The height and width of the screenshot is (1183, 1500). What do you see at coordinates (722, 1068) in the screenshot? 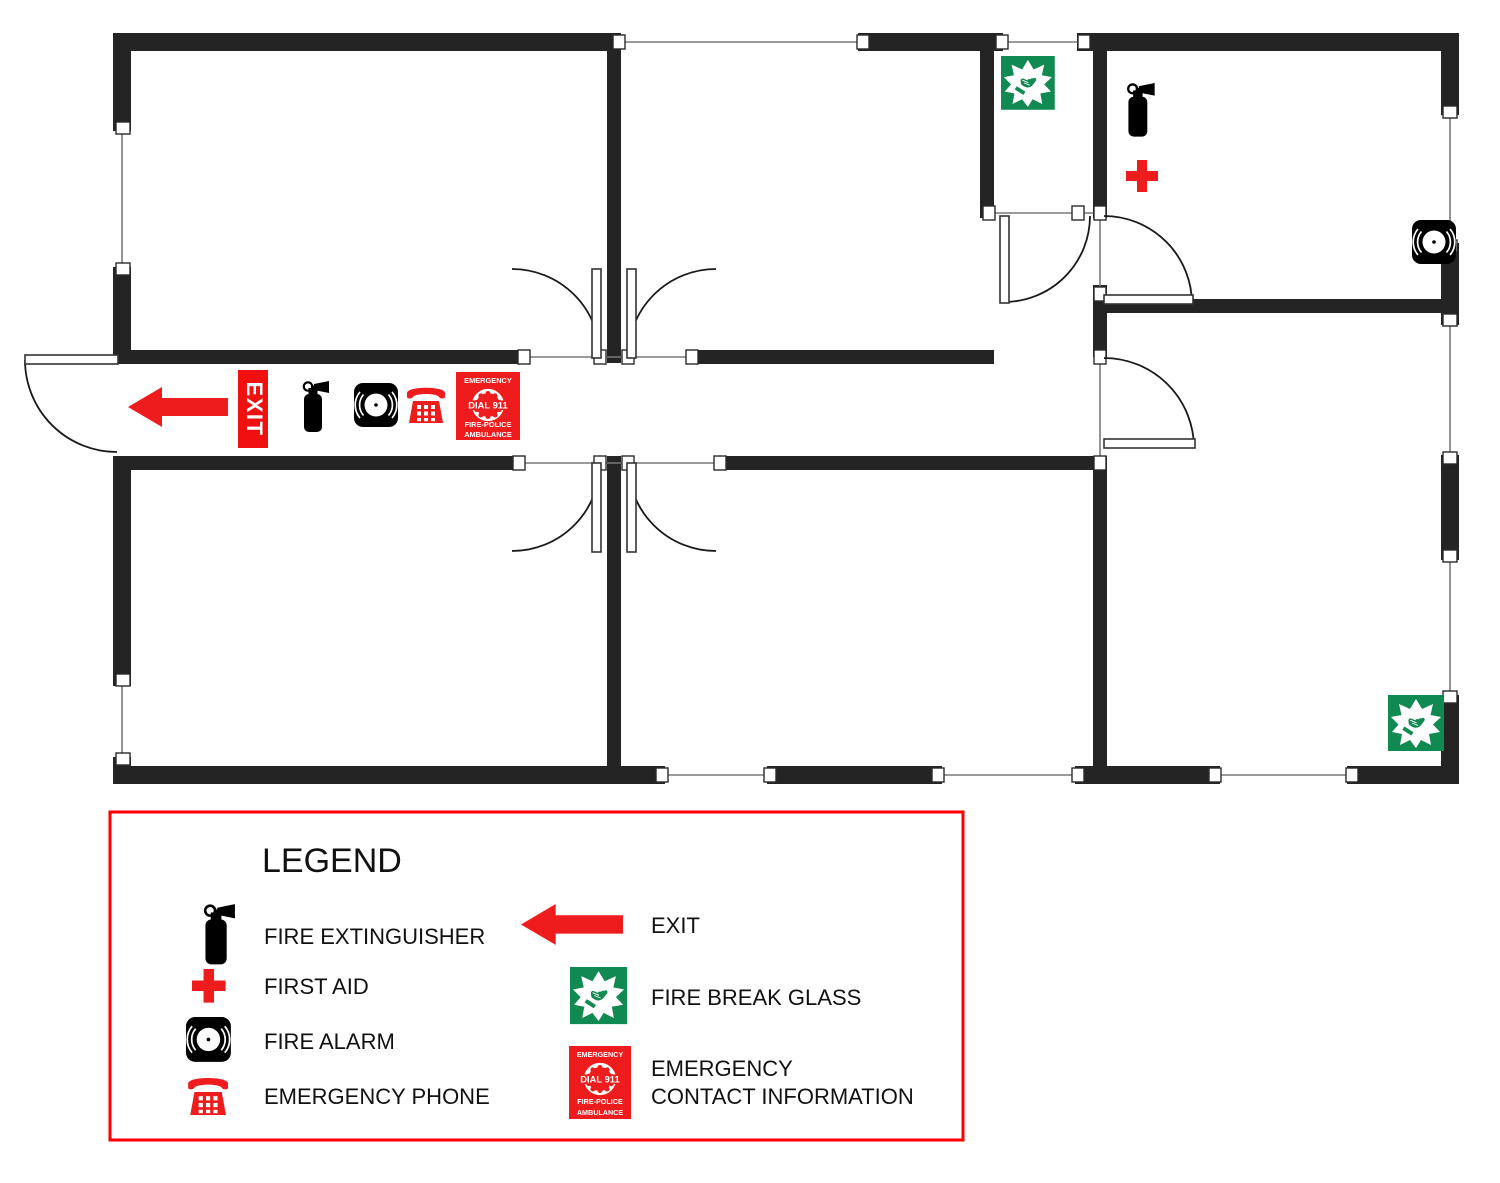
I see `legend-item-label-line1: EMERGENCY` at bounding box center [722, 1068].